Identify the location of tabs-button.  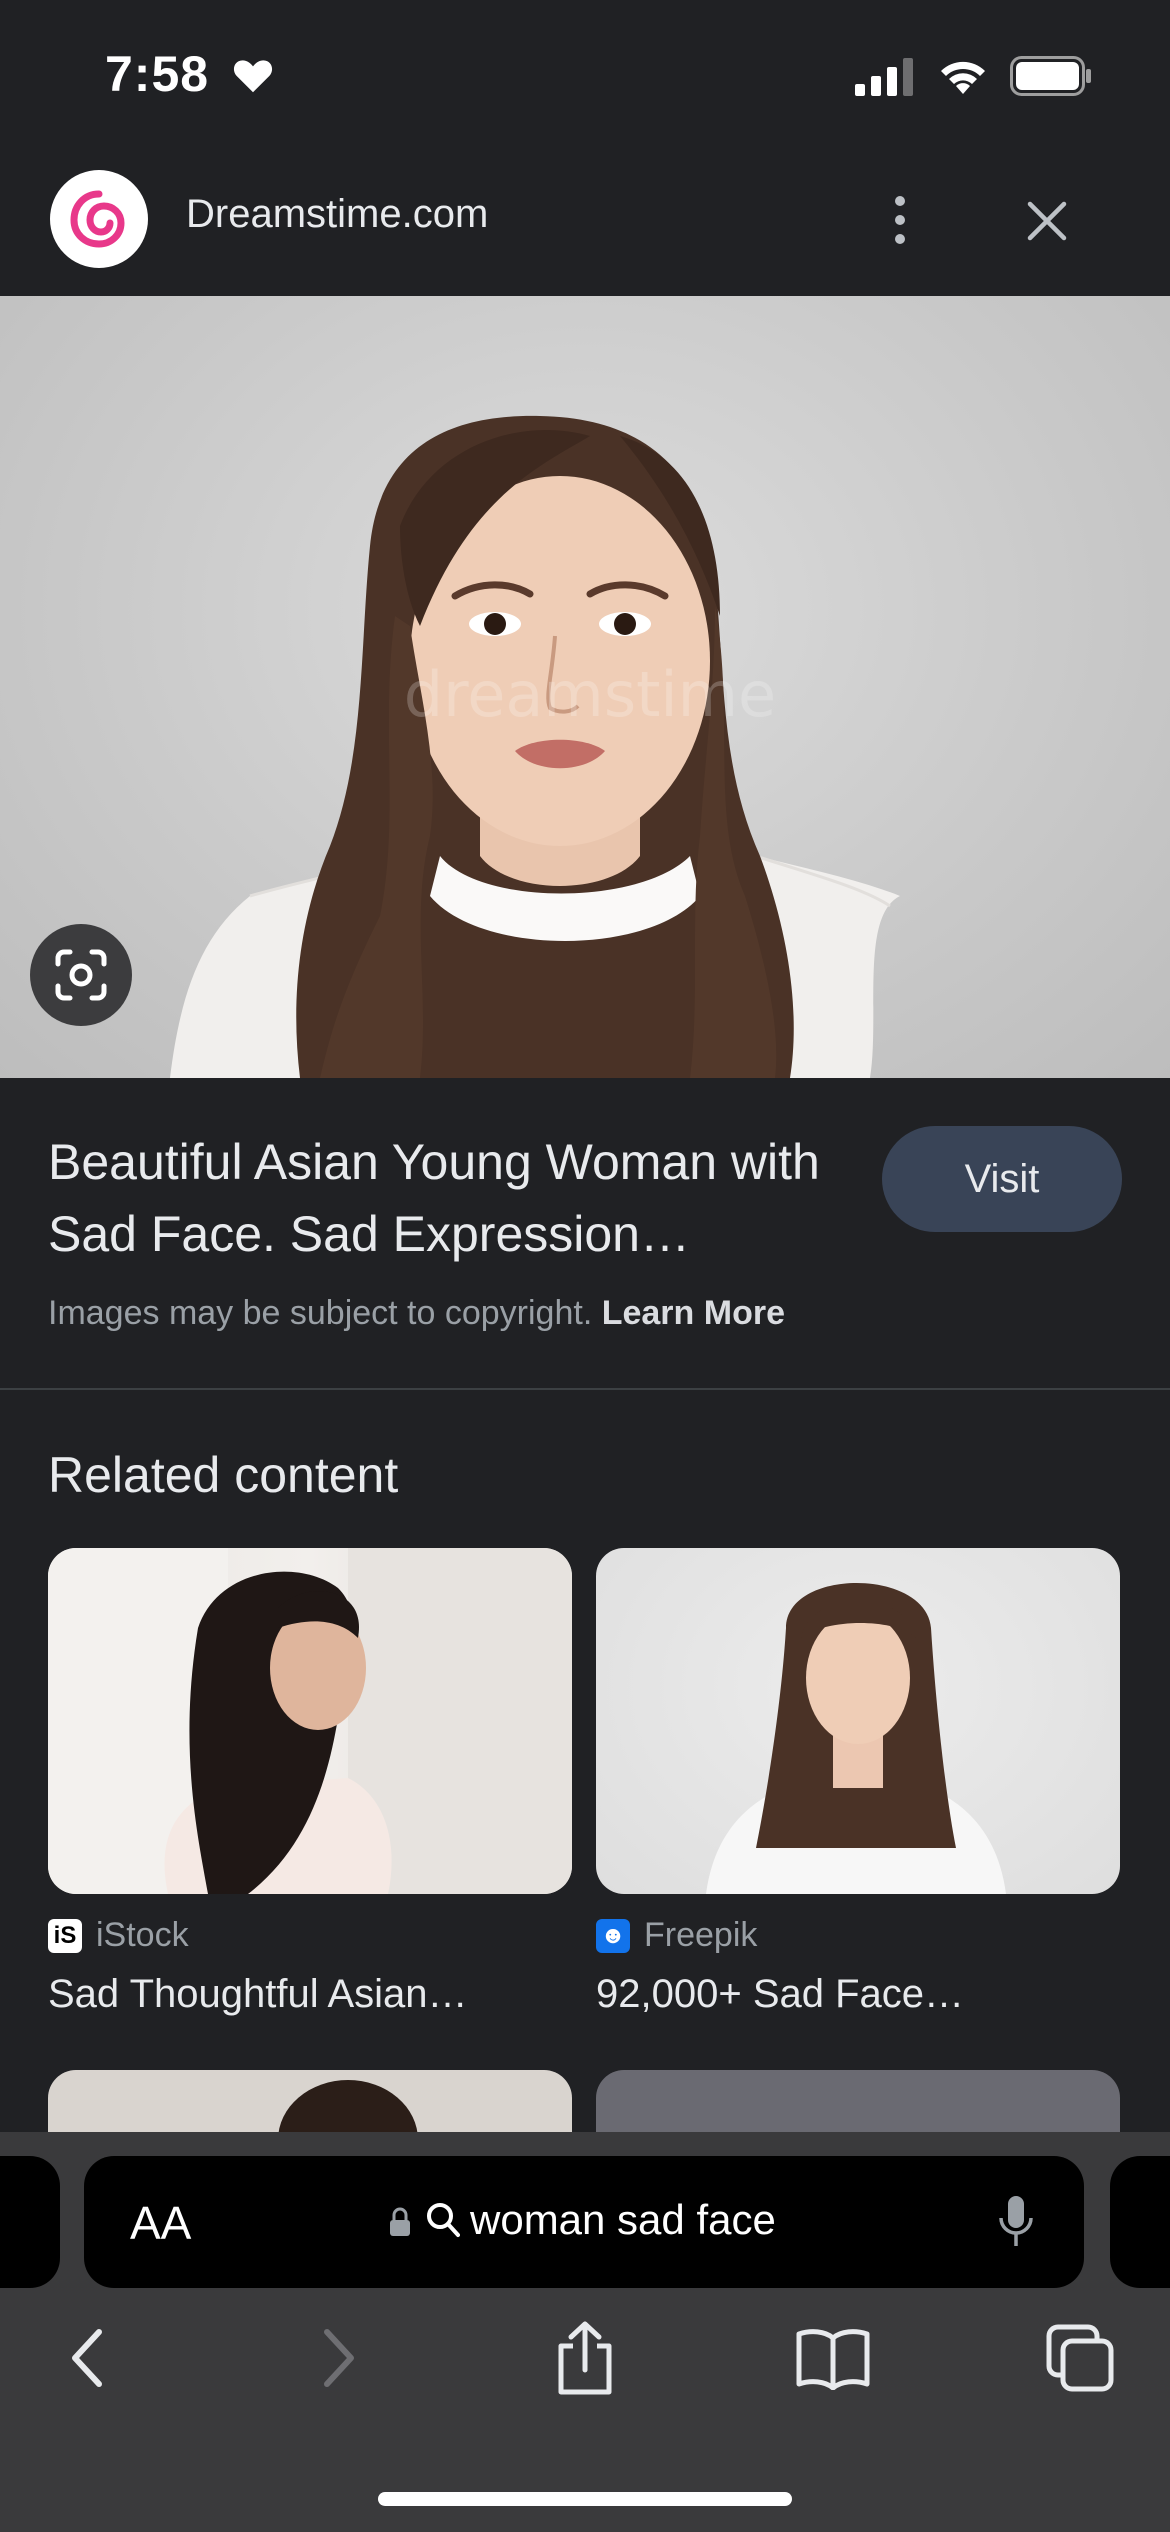
(1080, 2358).